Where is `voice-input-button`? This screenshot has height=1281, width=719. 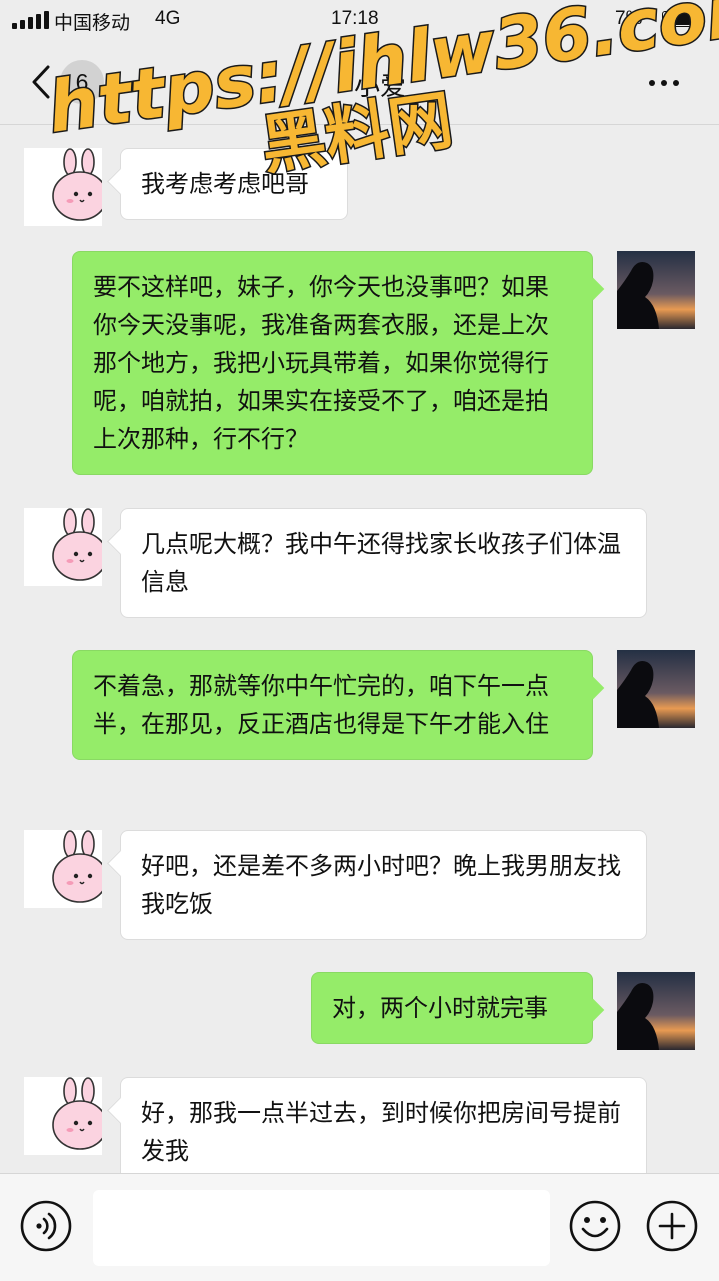
voice-input-button is located at coordinates (46, 1226).